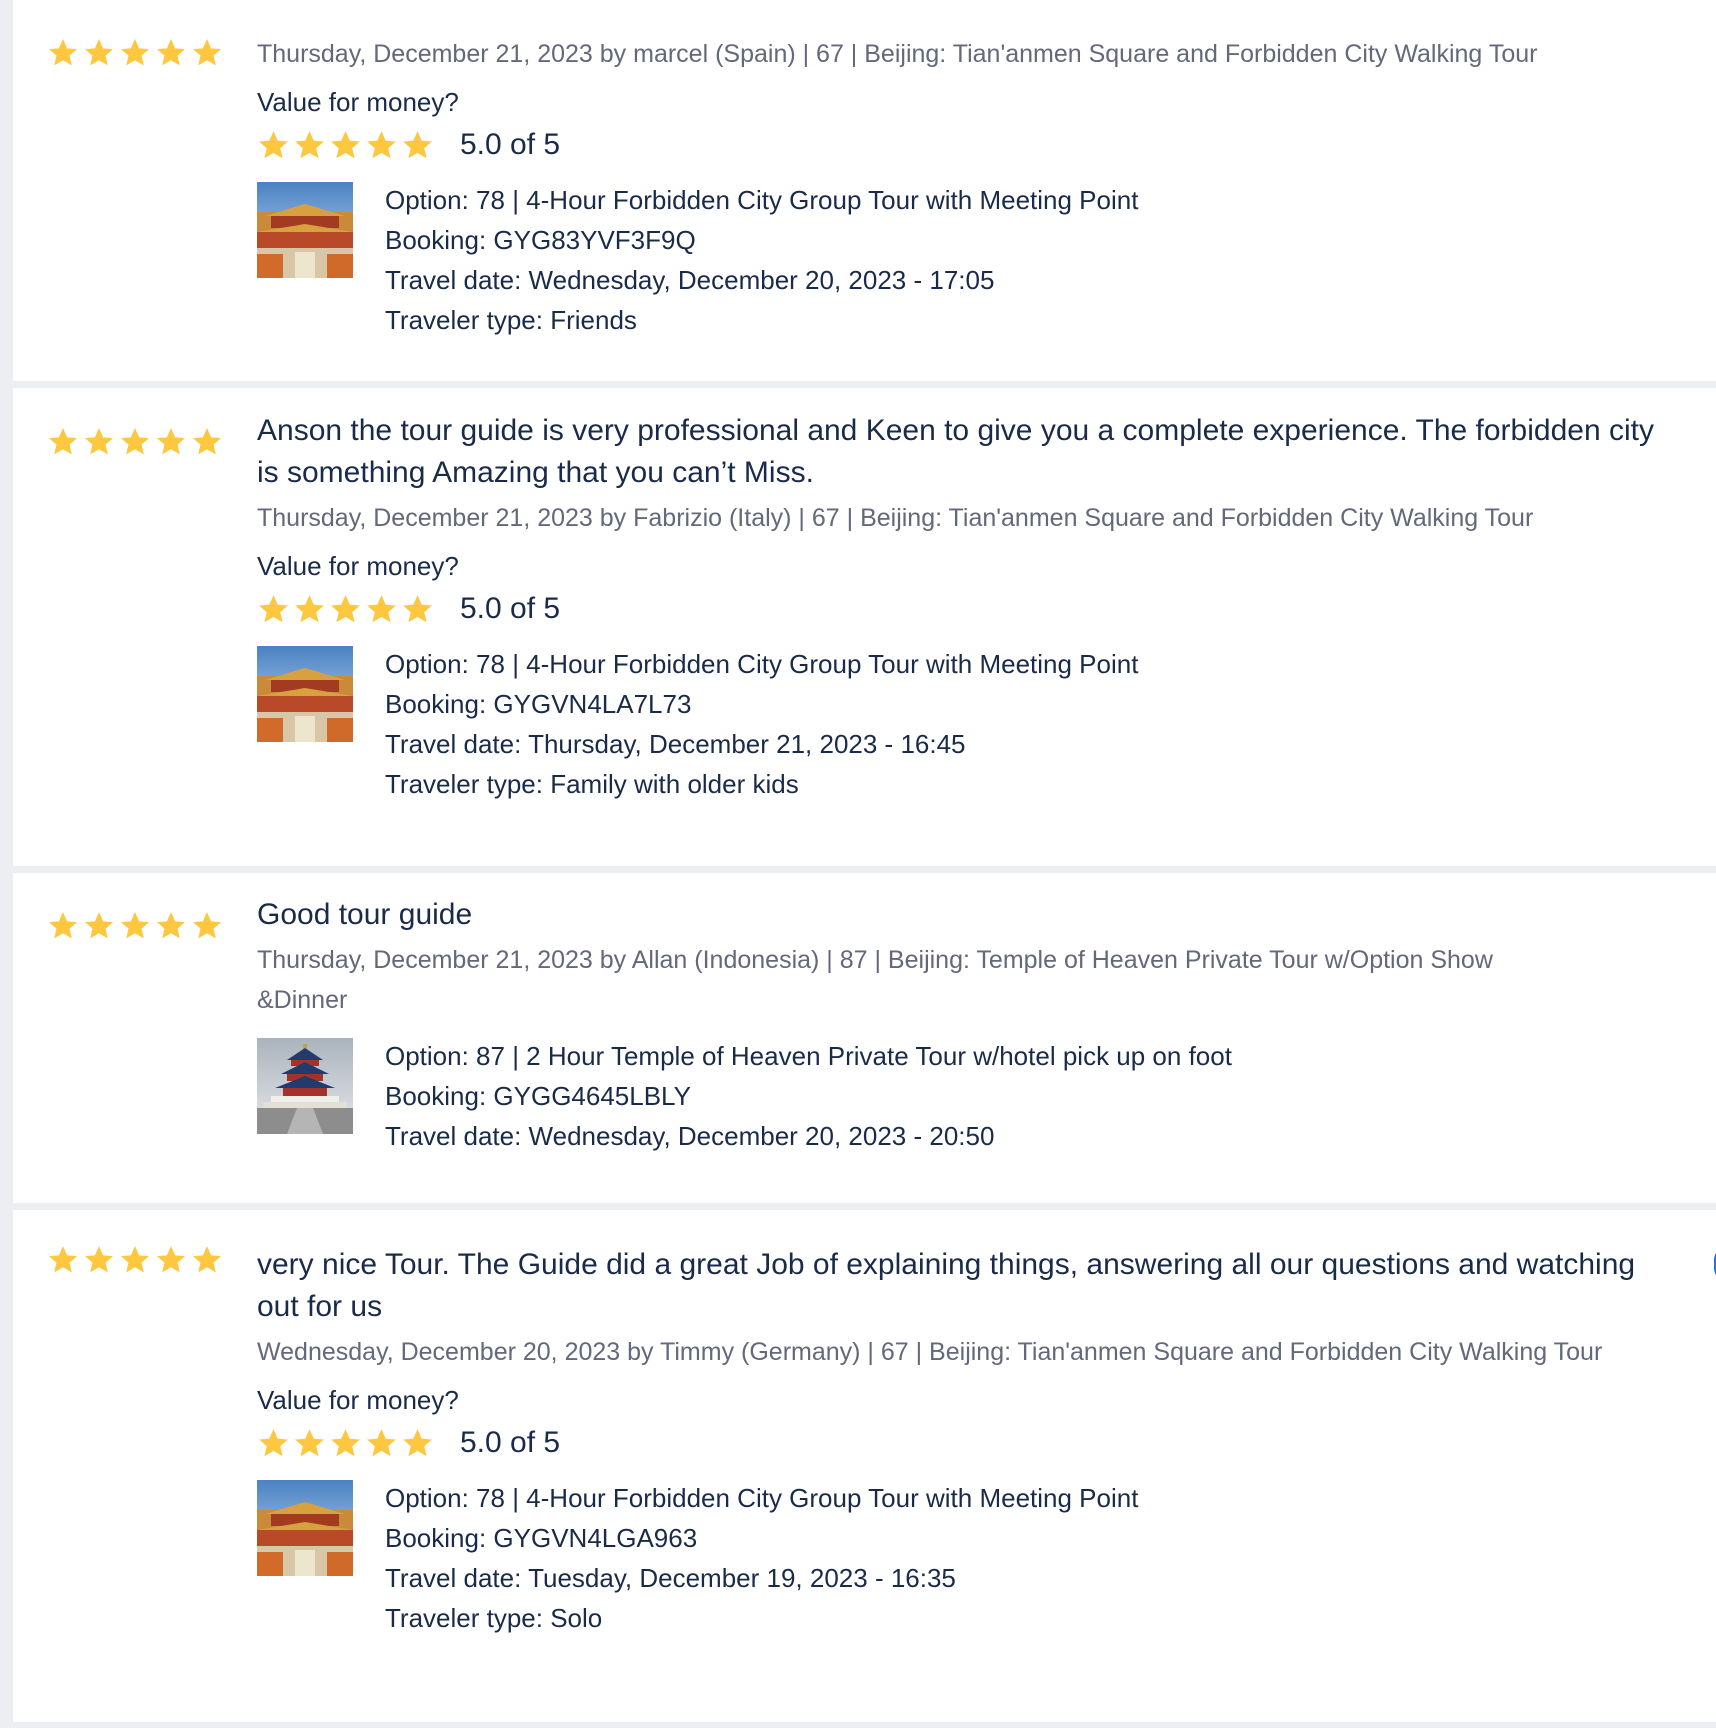 This screenshot has height=1728, width=1716. Describe the element at coordinates (538, 1096) in the screenshot. I see `booking-text: Booking: GYGG4645LBLY` at that location.